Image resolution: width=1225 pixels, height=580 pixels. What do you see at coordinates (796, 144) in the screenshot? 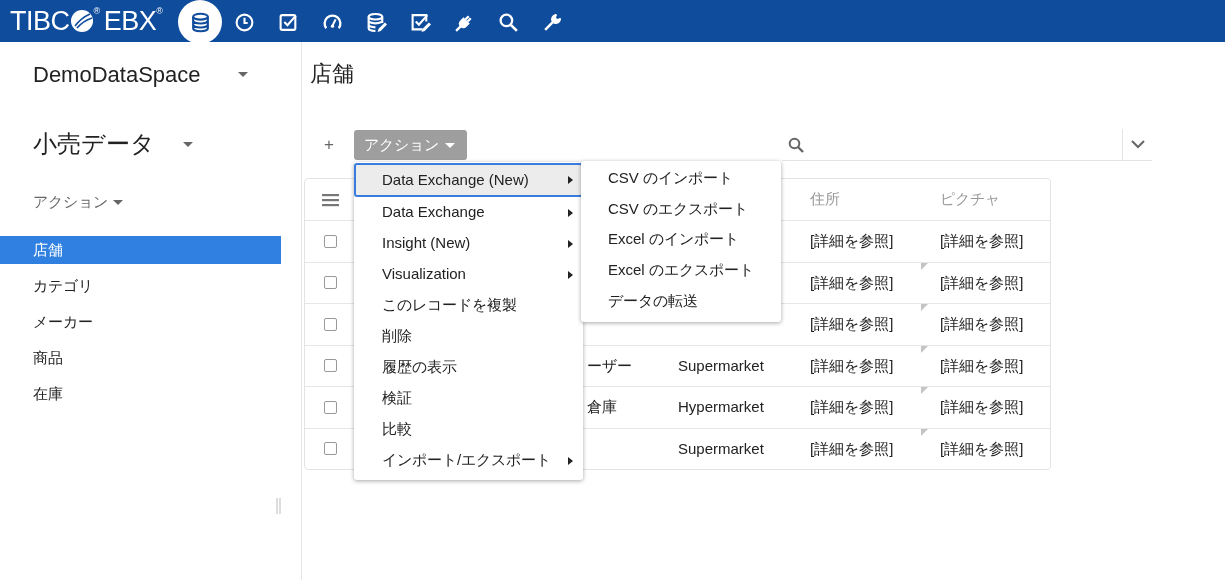
I see `search-icon` at bounding box center [796, 144].